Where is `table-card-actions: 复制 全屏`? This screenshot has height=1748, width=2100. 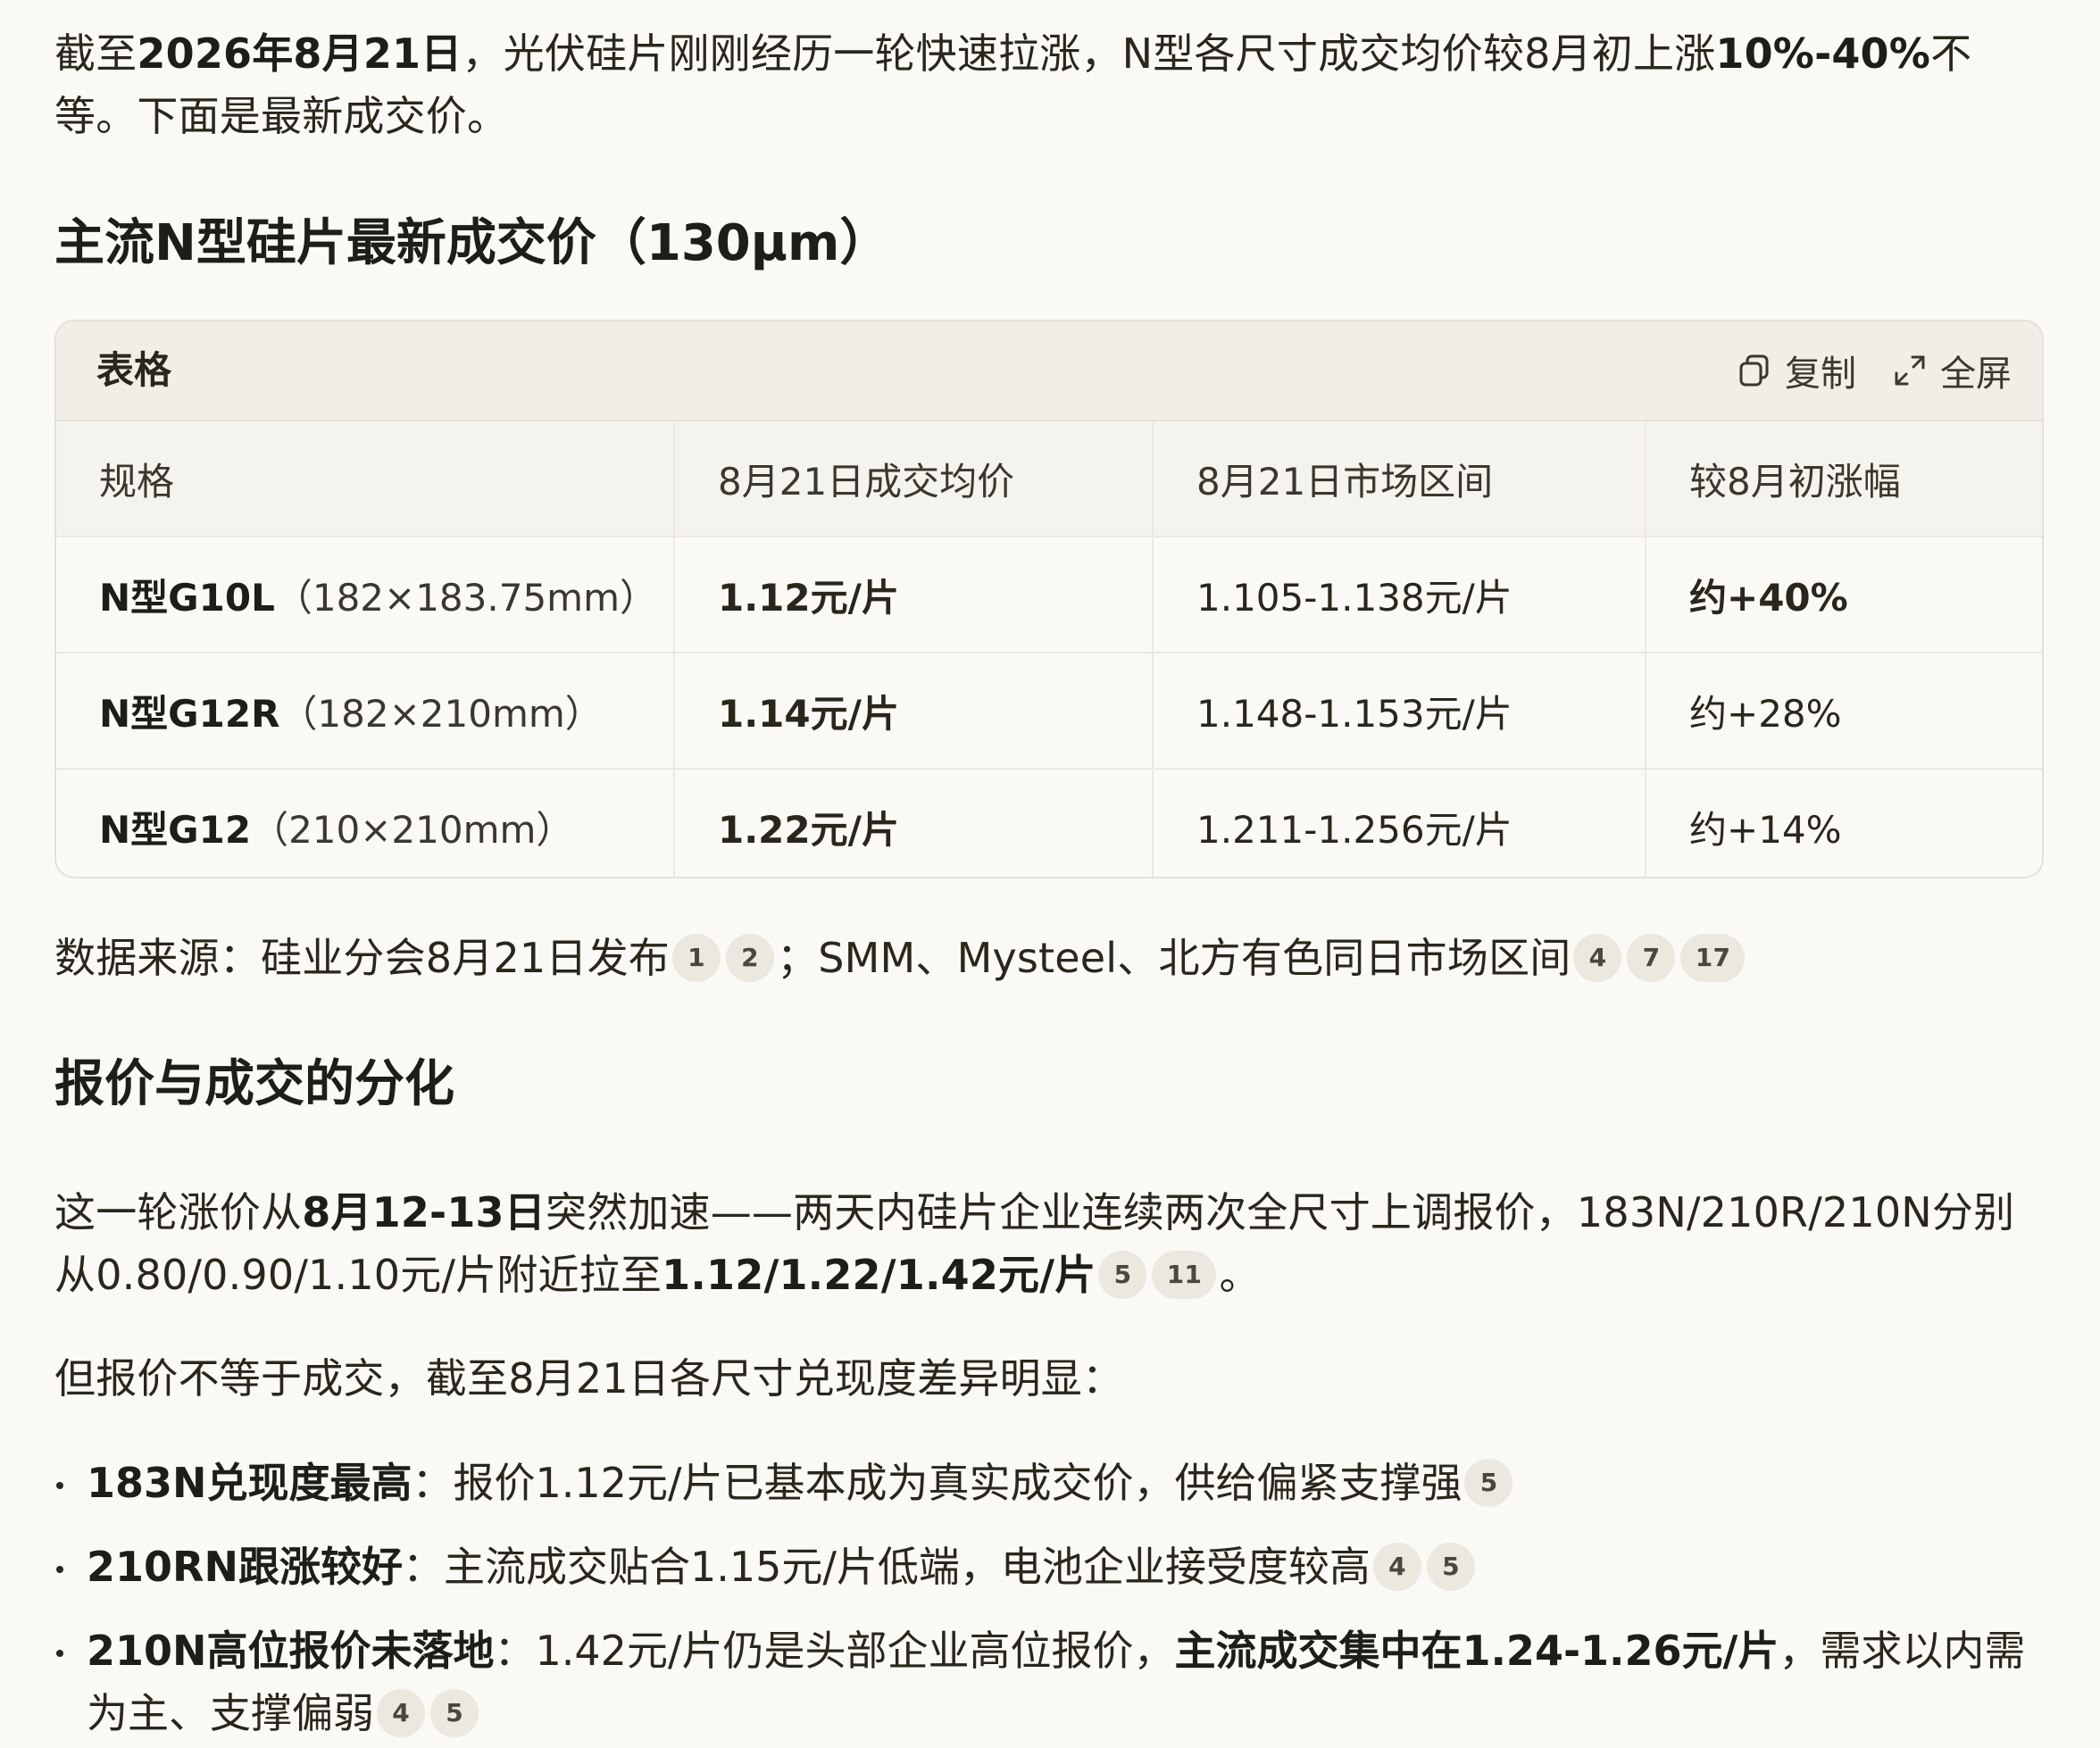
table-card-actions: 复制 全屏 is located at coordinates (1875, 370).